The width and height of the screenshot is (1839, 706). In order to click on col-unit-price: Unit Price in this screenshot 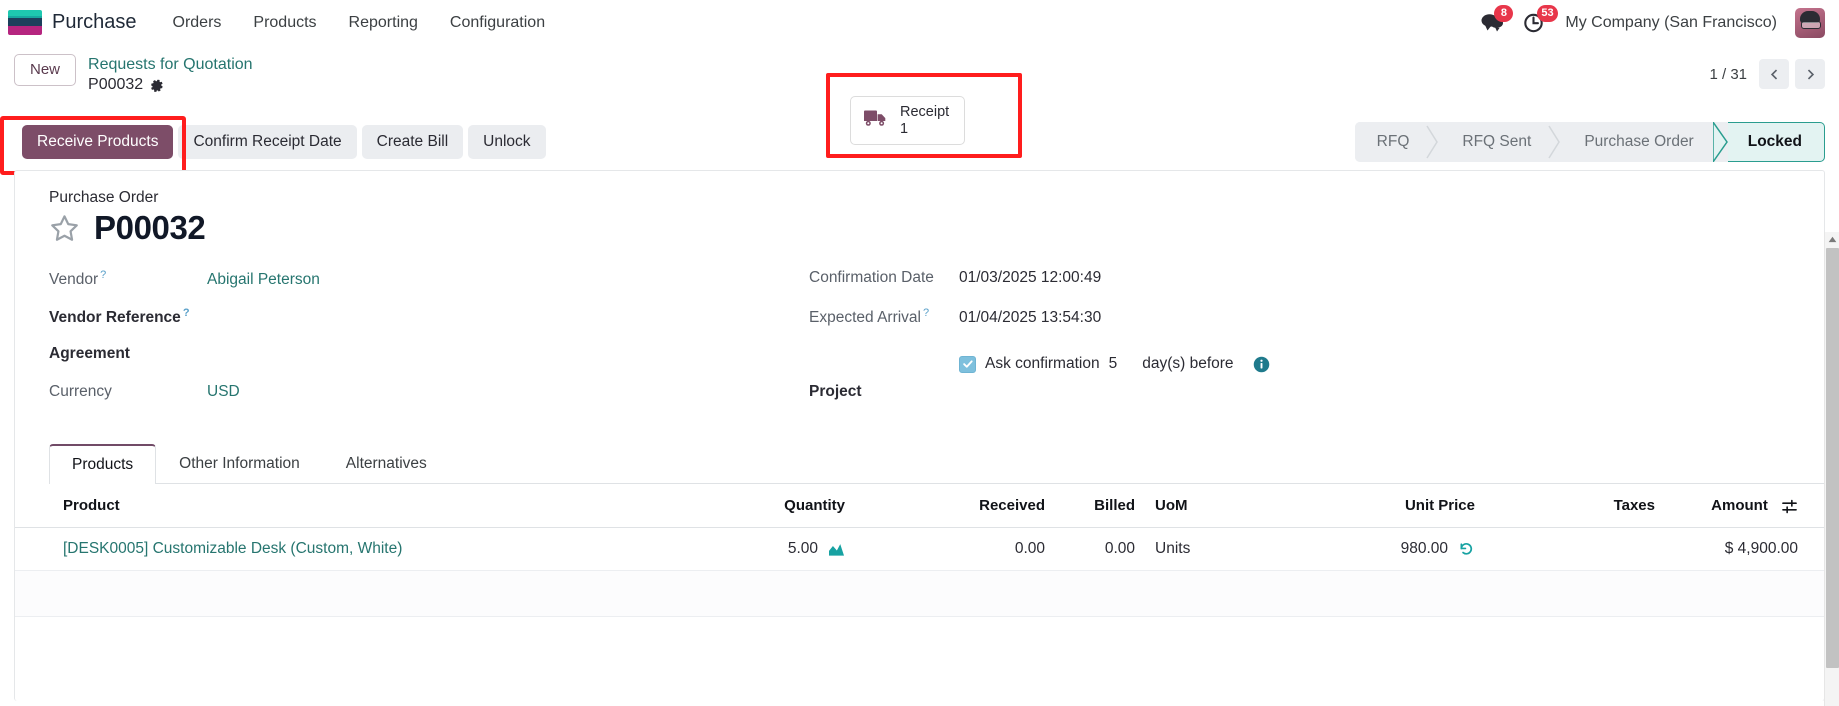, I will do `click(1395, 506)`.